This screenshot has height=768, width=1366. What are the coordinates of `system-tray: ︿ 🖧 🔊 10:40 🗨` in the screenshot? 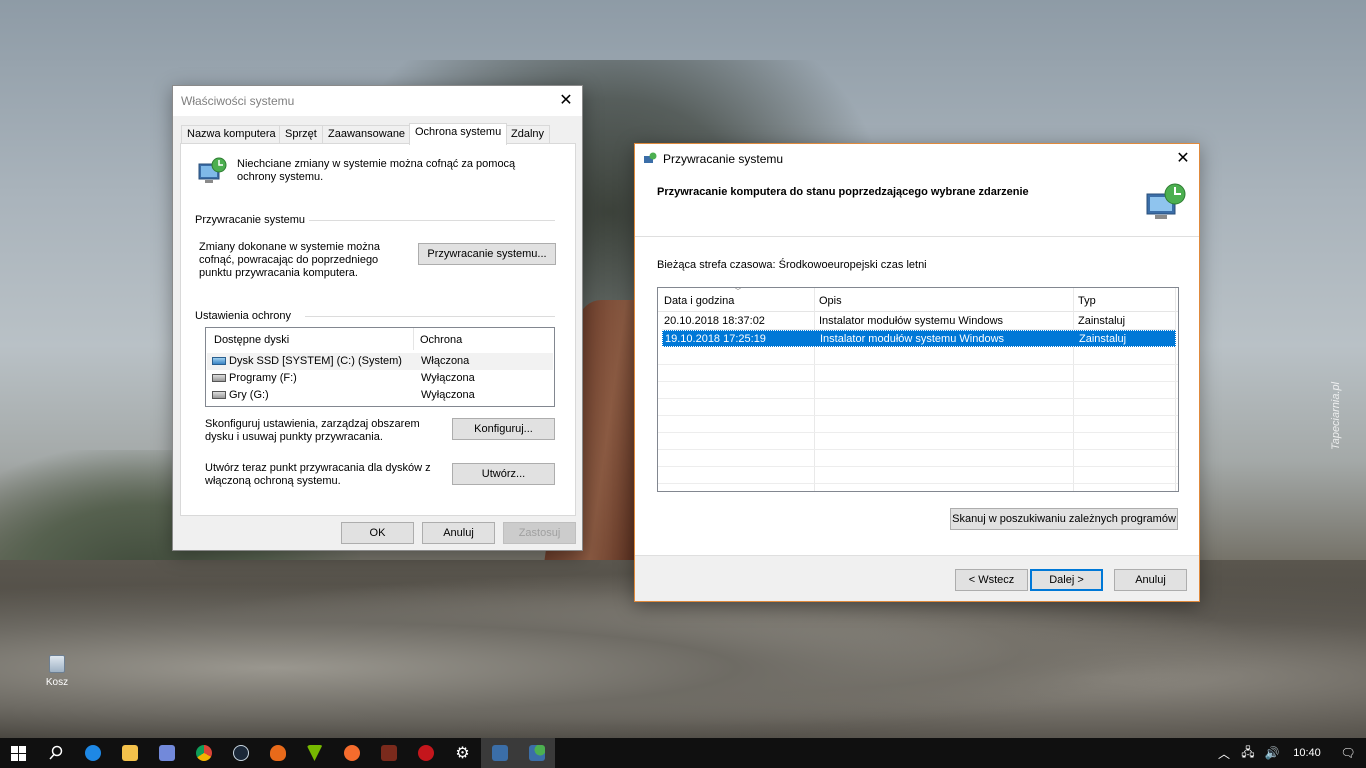 It's located at (1289, 753).